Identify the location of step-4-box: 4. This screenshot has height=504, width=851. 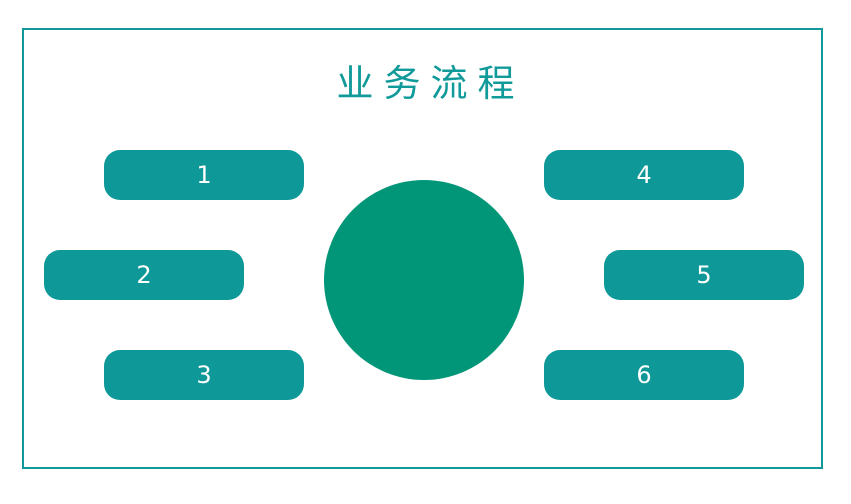
(644, 175).